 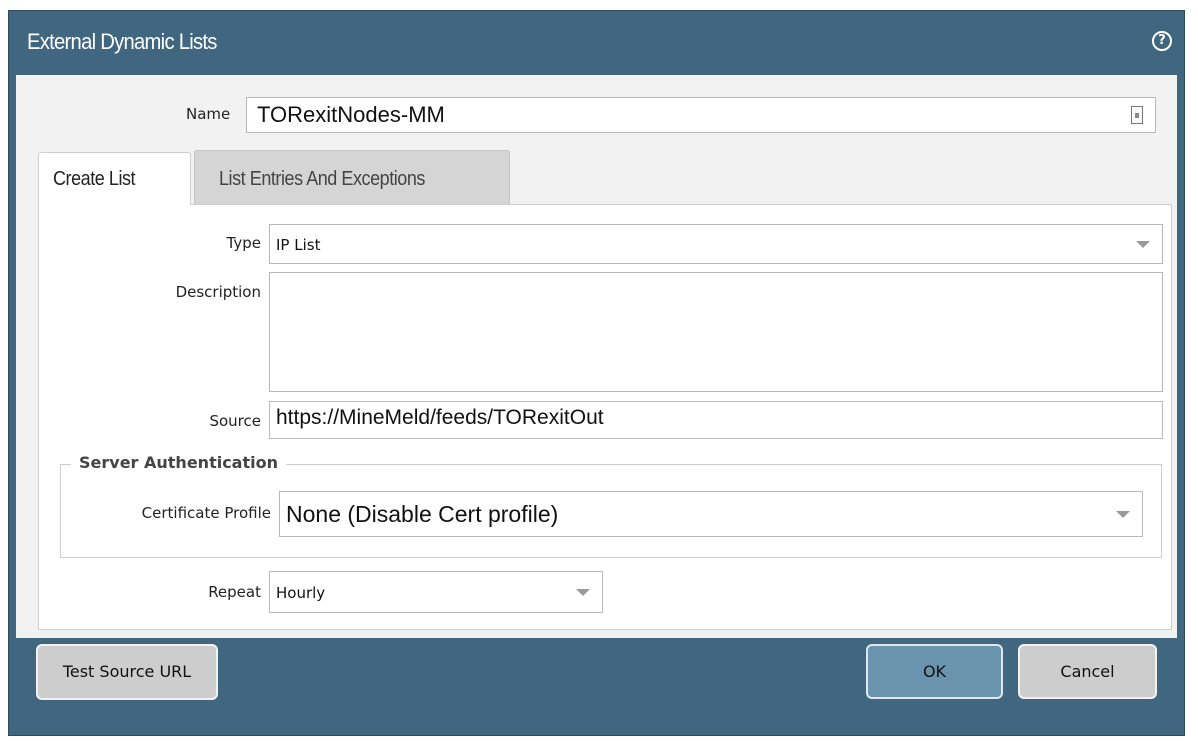 I want to click on type-dropdown-arrow-icon, so click(x=1143, y=244).